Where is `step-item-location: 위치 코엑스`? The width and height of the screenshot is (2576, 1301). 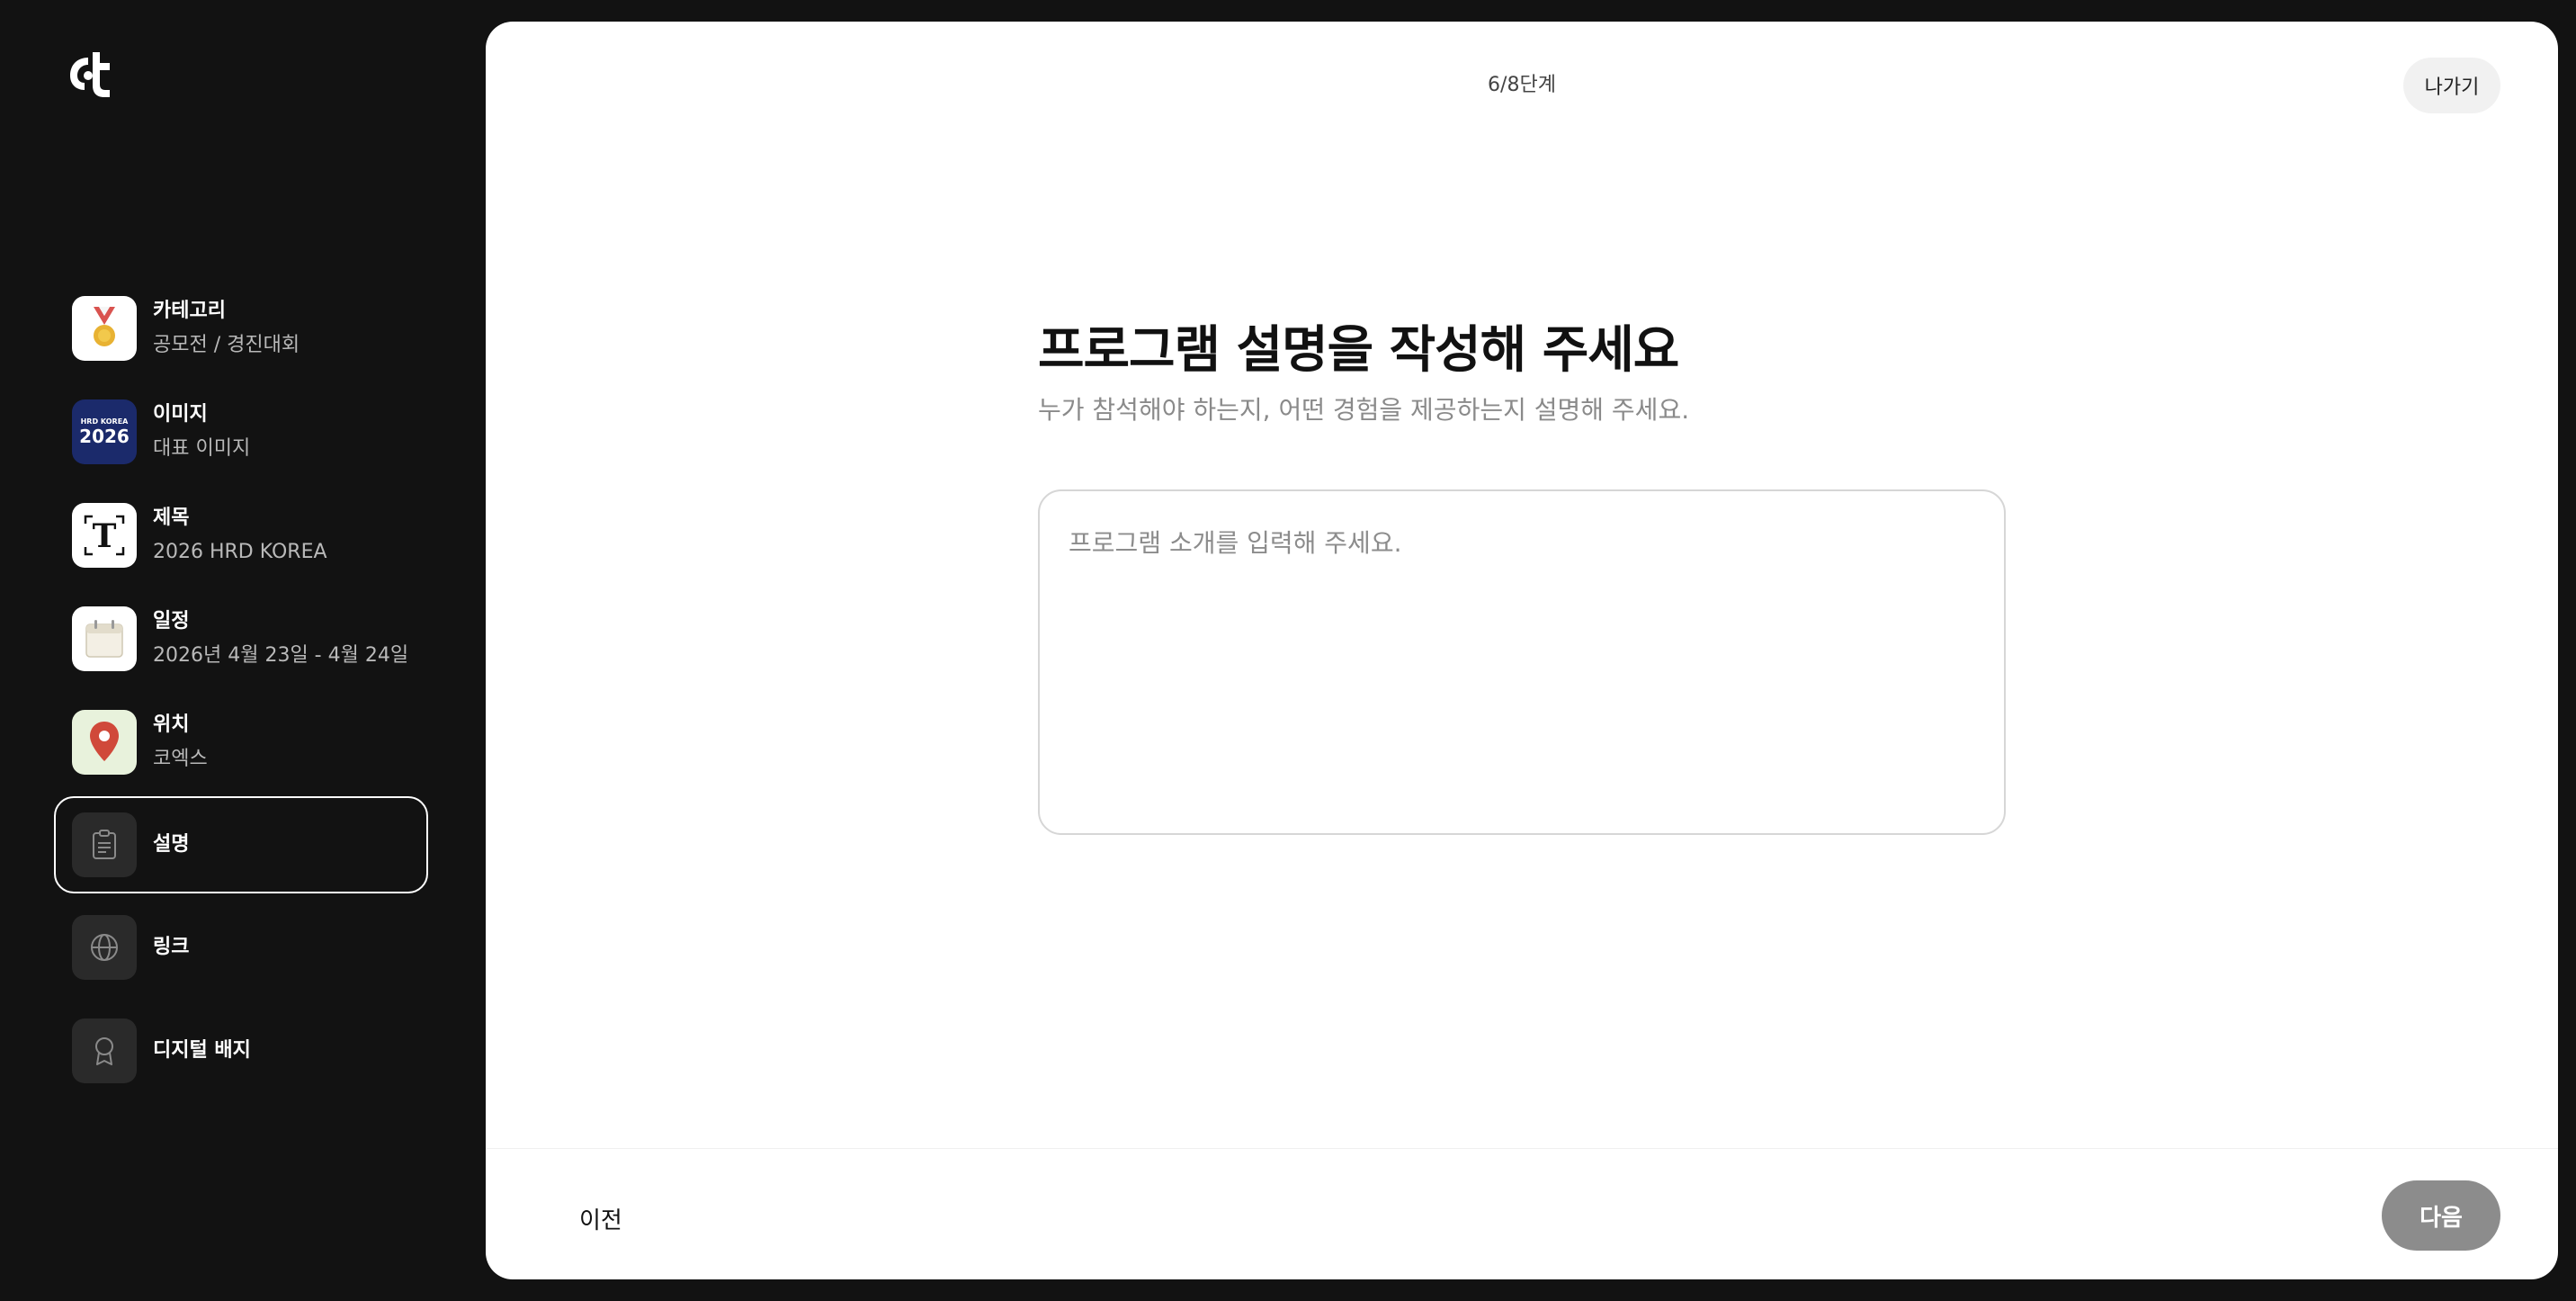
step-item-location: 위치 코엑스 is located at coordinates (241, 742).